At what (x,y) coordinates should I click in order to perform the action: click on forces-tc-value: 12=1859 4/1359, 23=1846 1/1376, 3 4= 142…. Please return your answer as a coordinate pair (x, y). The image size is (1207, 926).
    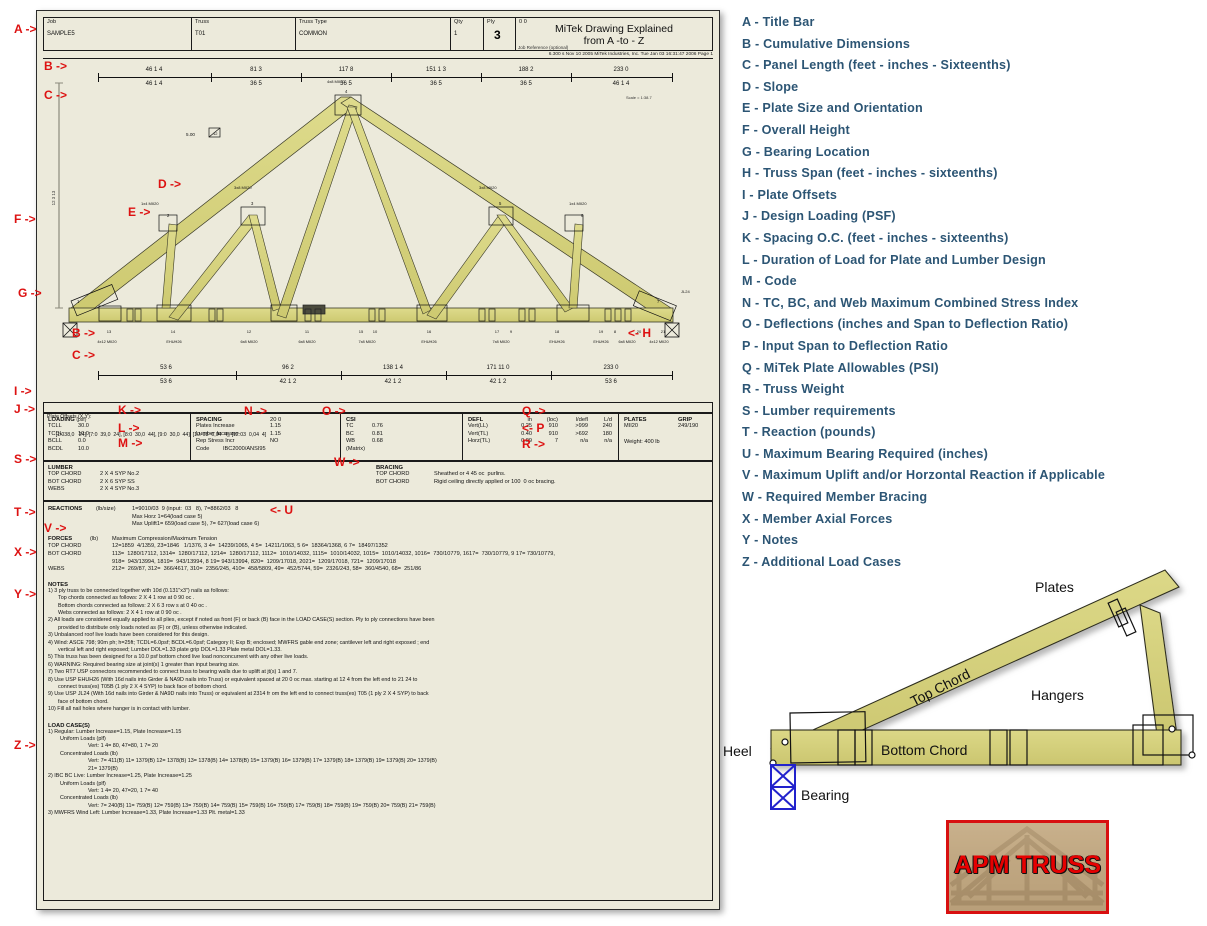
    Looking at the image, I should click on (250, 546).